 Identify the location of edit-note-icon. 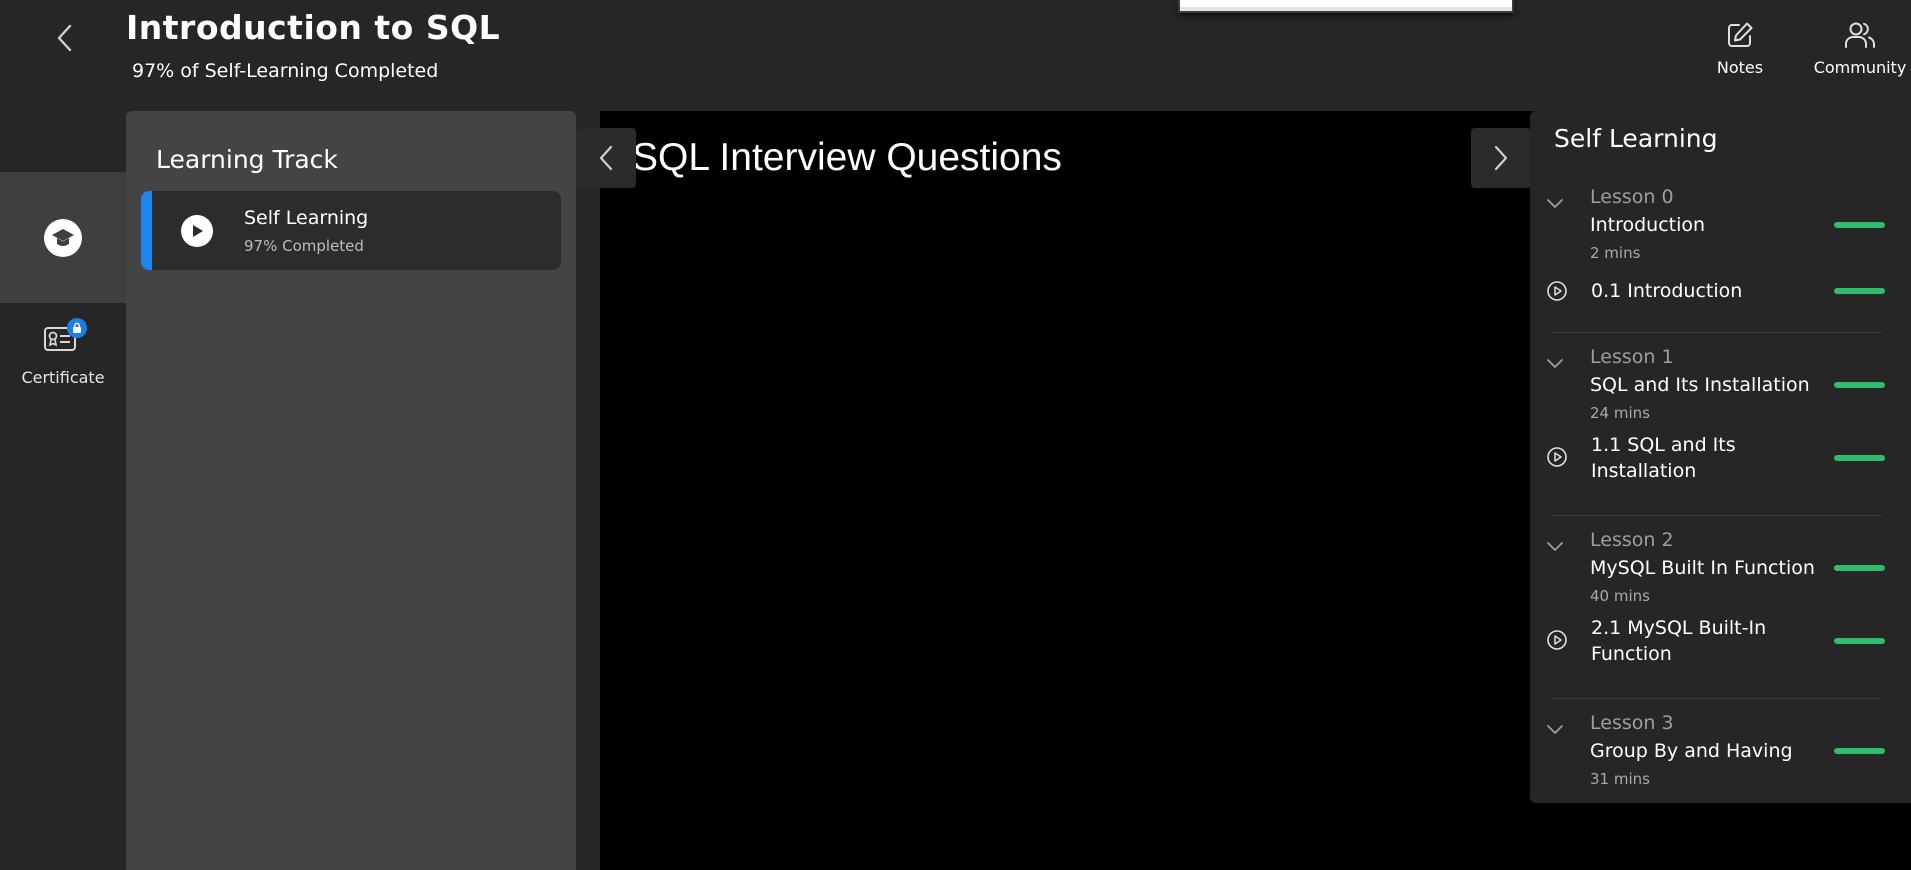
(1740, 34).